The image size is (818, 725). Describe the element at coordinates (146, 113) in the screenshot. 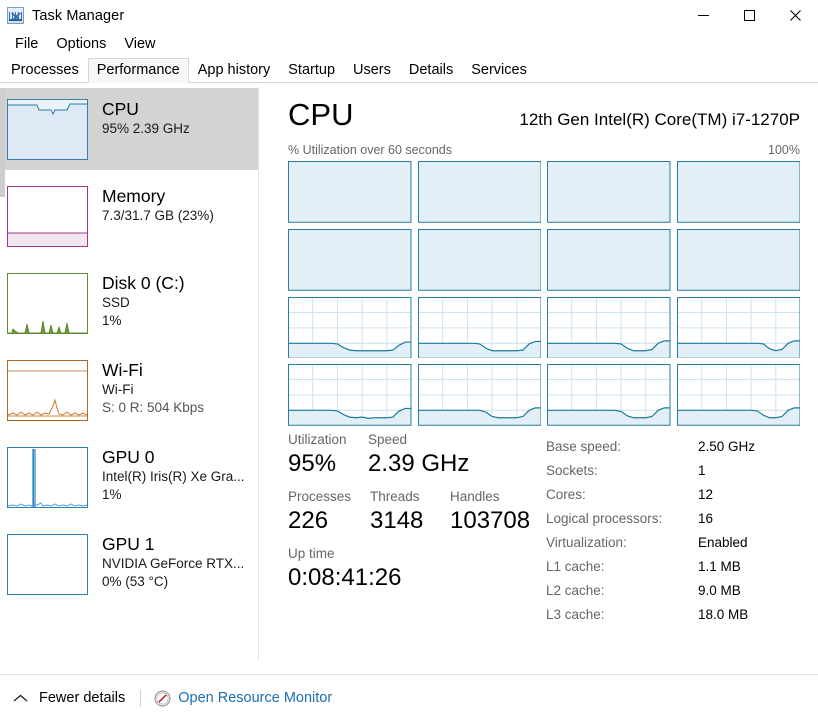

I see `sidebar-cpu-text: CPU 95% 2.39 GHz` at that location.